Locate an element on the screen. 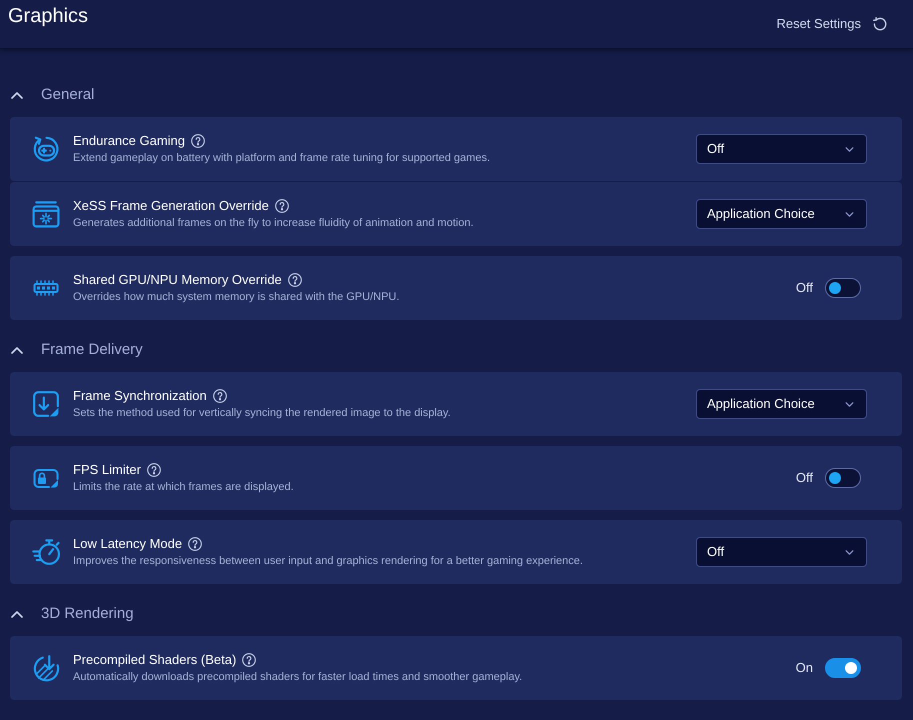 This screenshot has width=913, height=720. page-title: Graphics is located at coordinates (48, 16).